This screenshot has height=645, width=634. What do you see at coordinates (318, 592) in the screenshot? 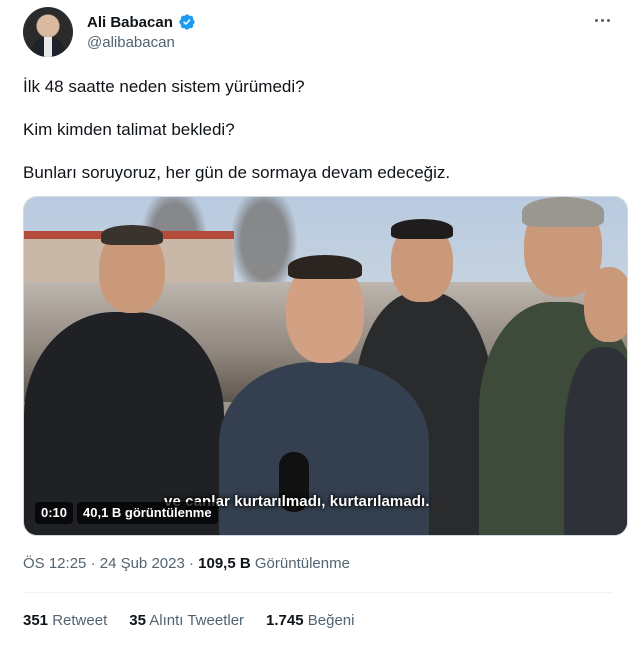
I see `divider` at bounding box center [318, 592].